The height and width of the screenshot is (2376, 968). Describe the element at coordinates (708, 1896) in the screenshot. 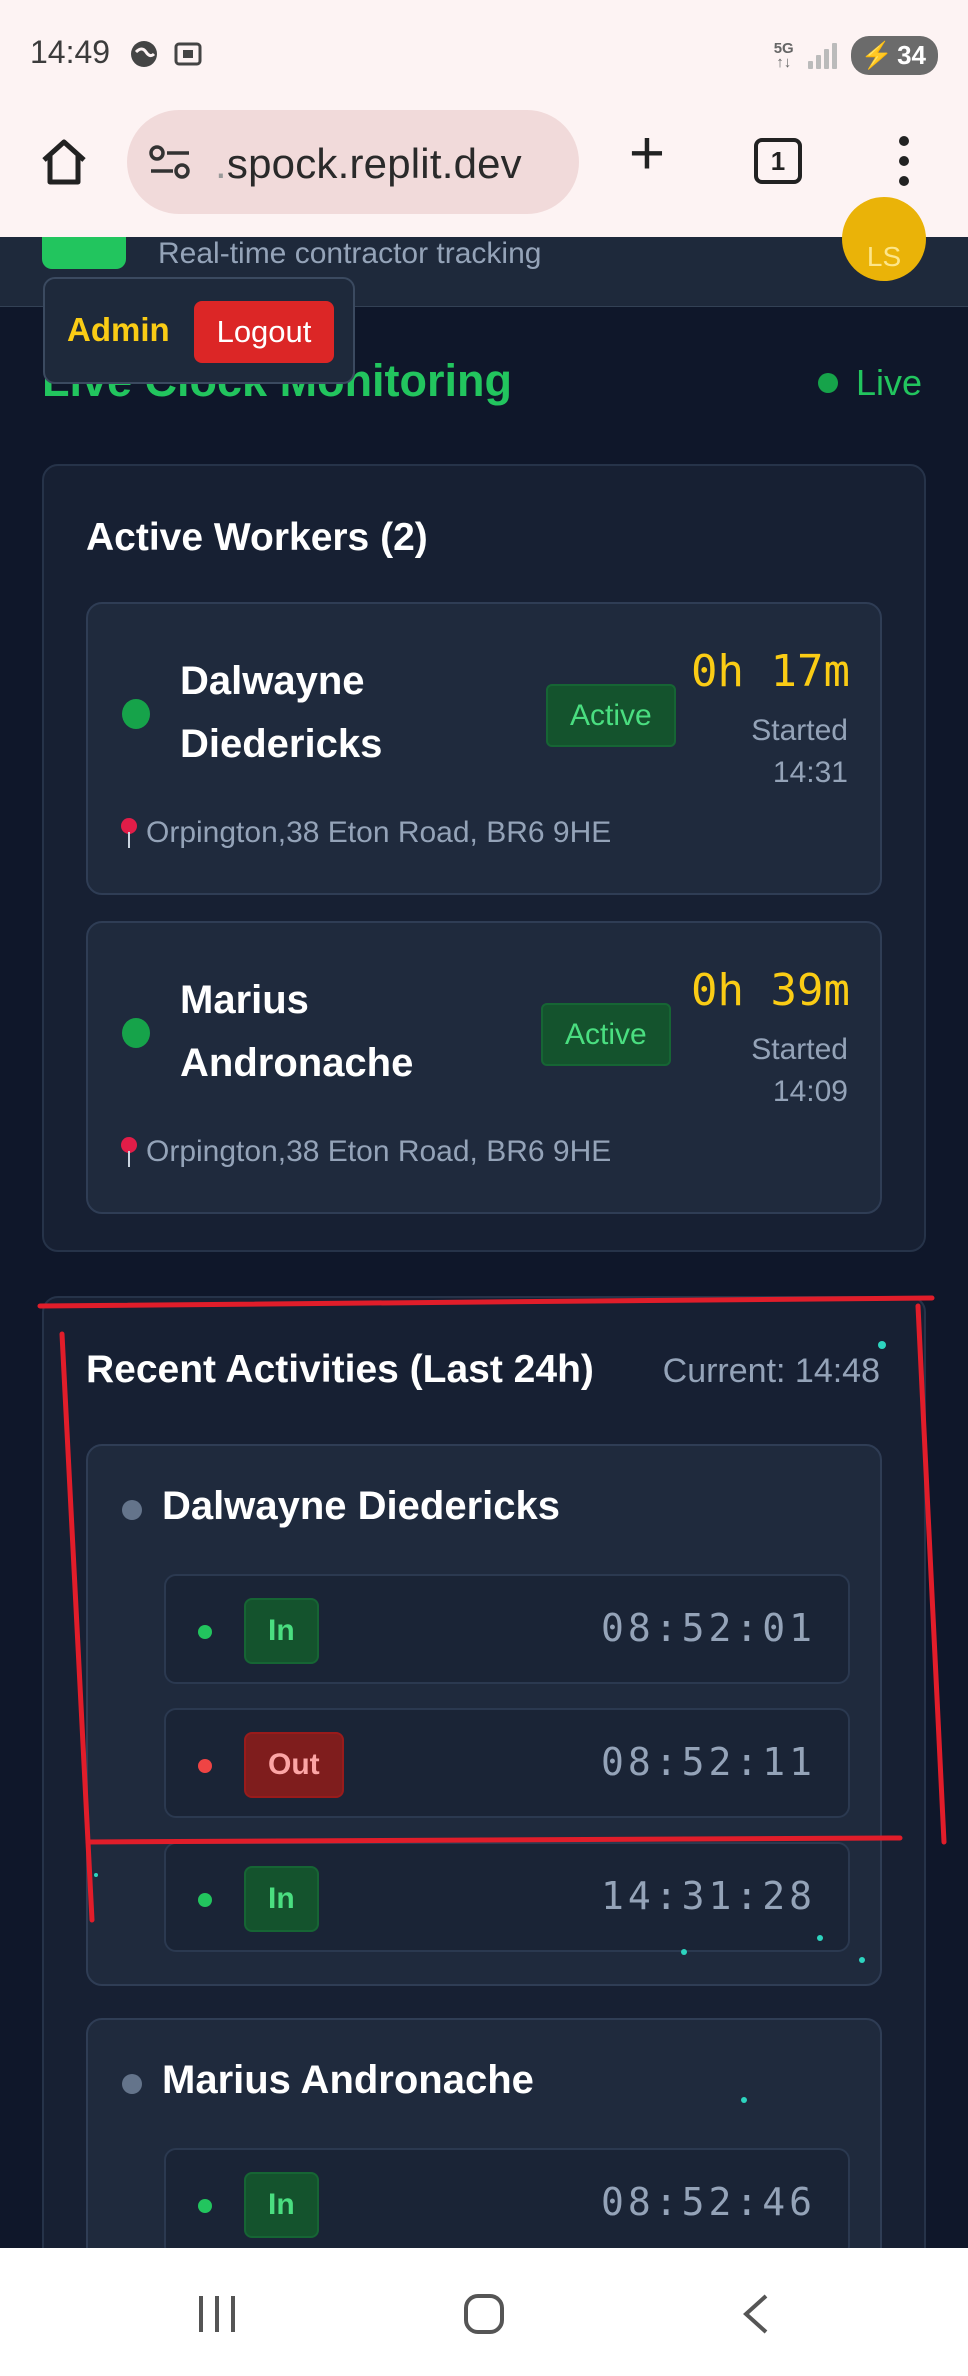

I see `entry-time: 14:31:28` at that location.